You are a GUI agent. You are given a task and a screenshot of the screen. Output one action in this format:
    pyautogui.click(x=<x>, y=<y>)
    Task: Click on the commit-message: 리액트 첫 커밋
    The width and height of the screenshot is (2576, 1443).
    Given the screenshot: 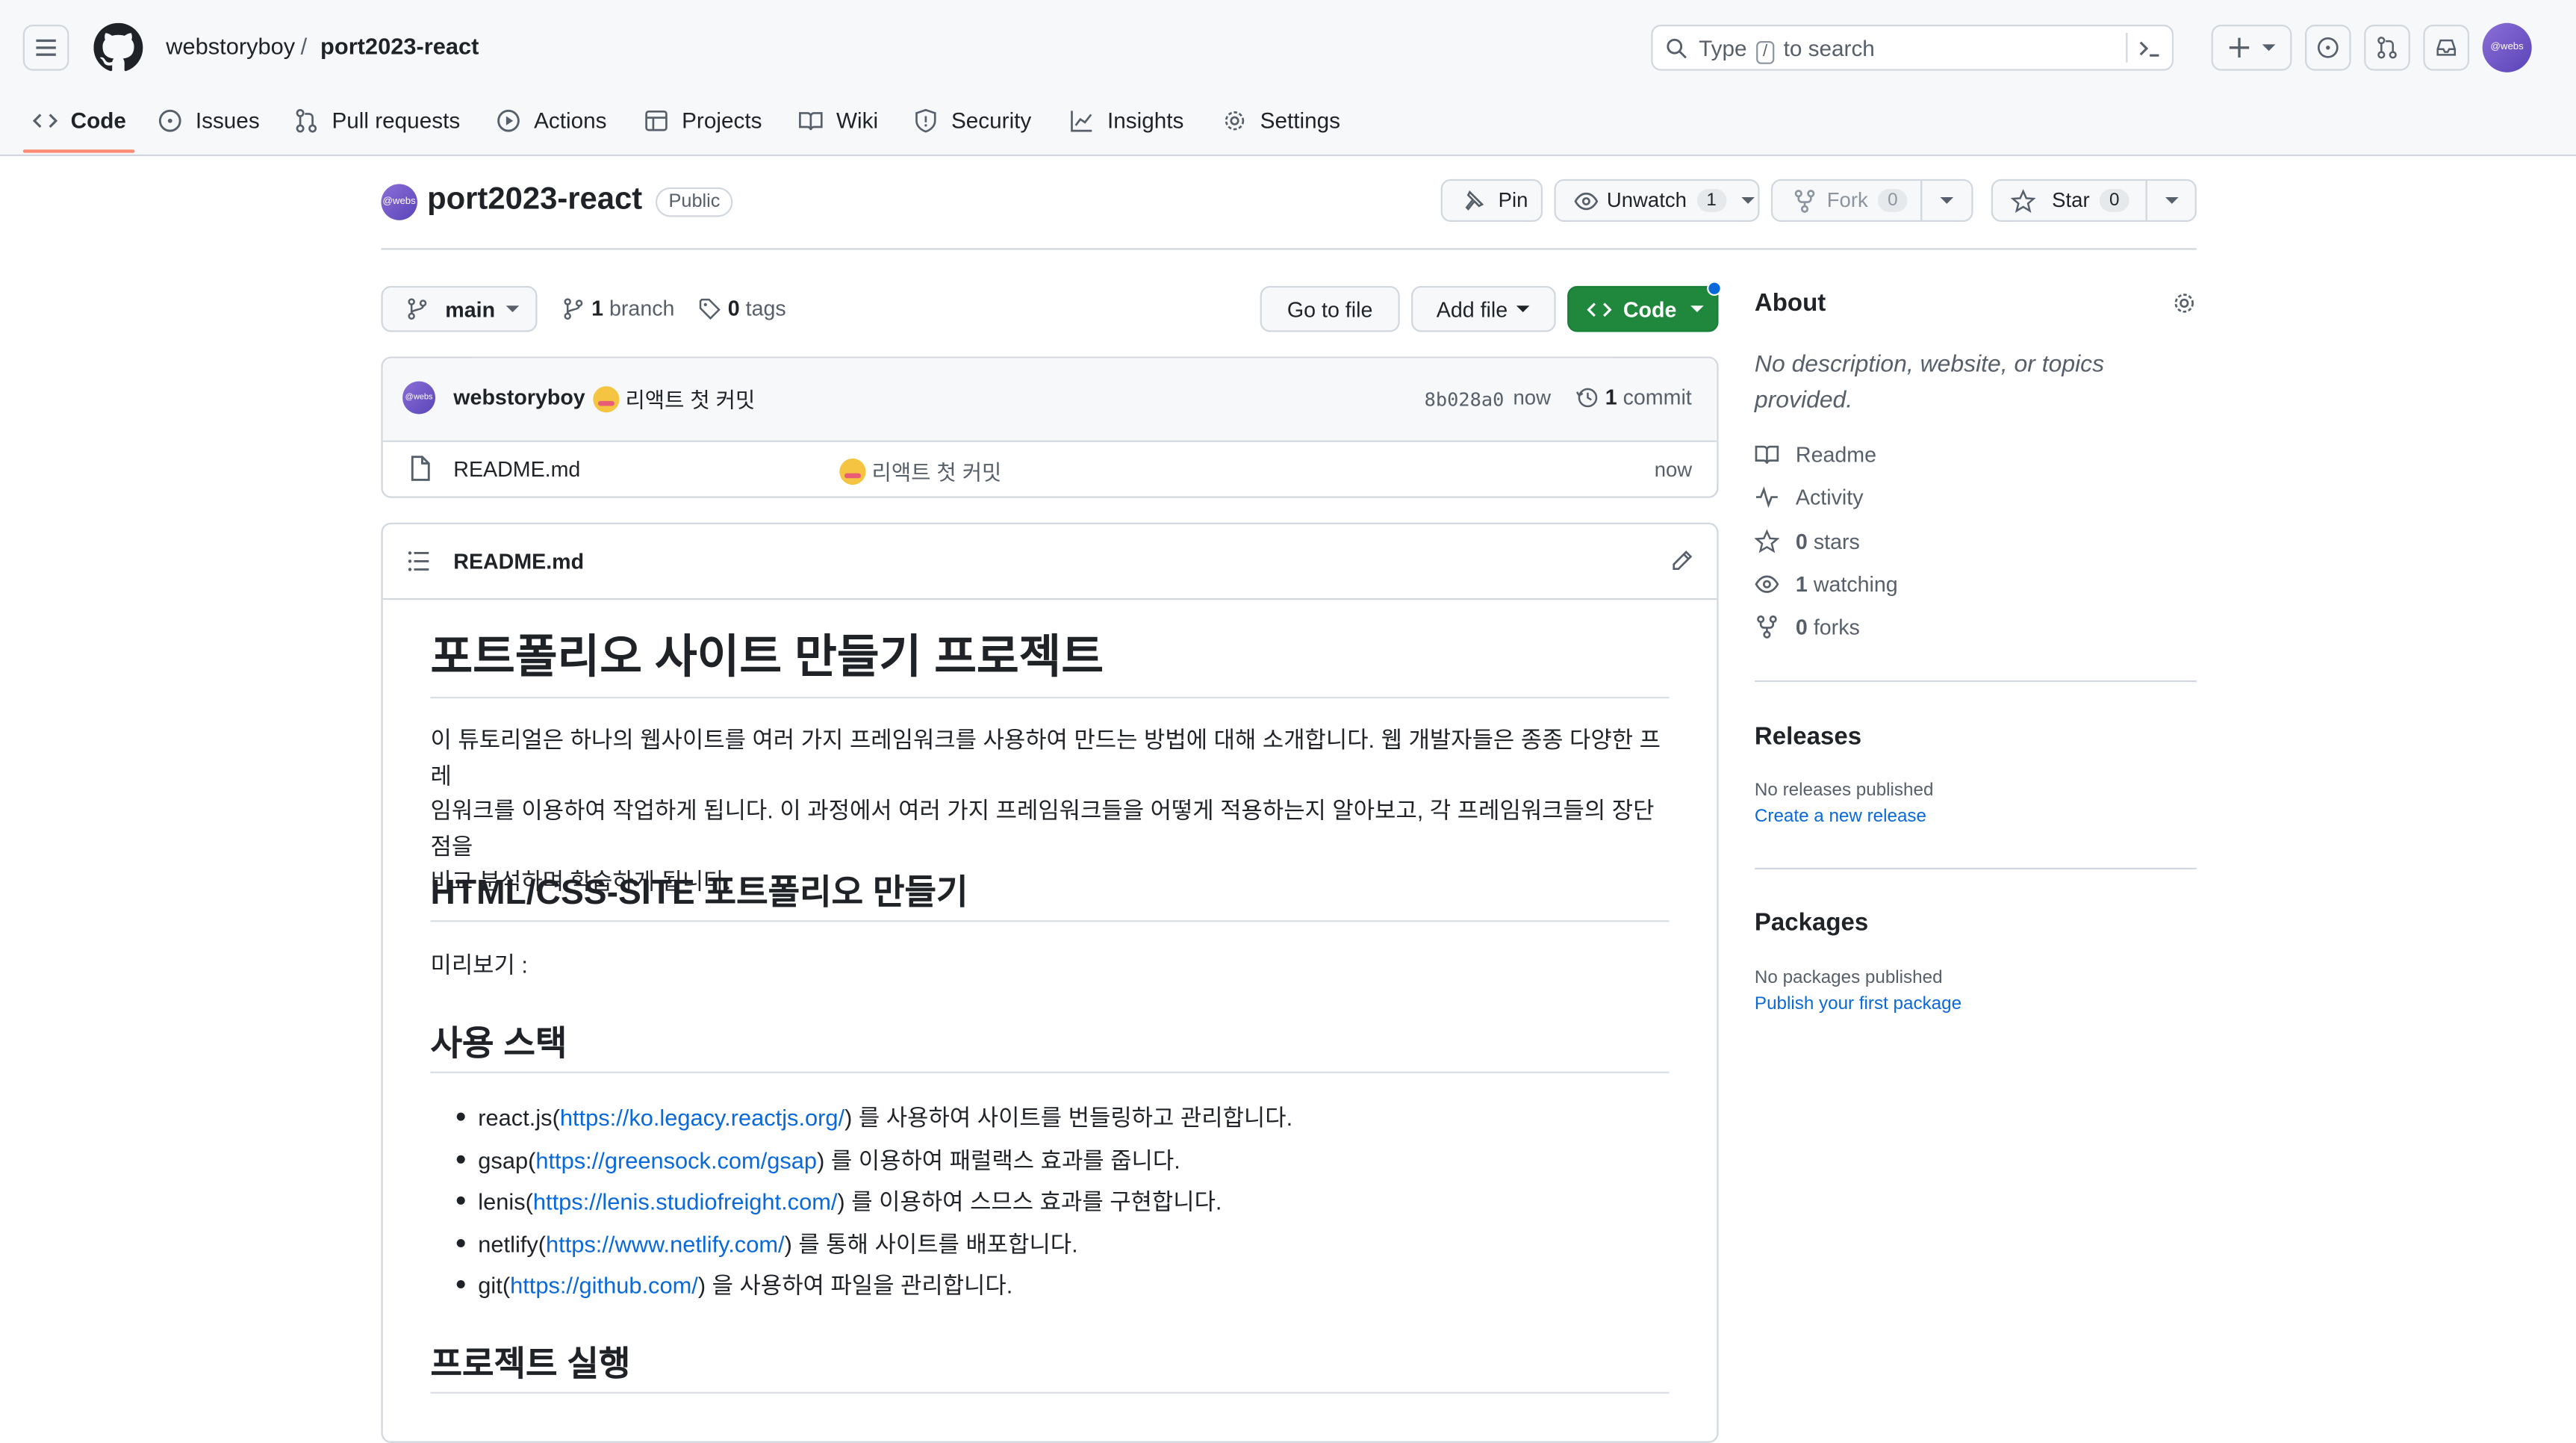 What is the action you would take?
    pyautogui.click(x=674, y=399)
    